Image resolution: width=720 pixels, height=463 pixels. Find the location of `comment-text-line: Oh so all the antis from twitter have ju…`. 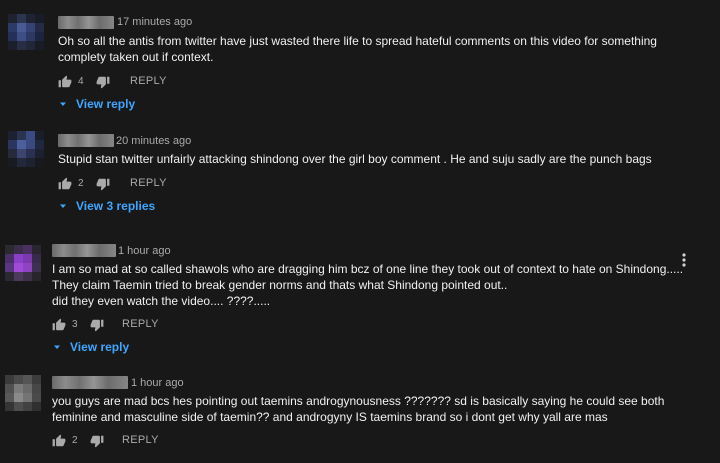

comment-text-line: Oh so all the antis from twitter have ju… is located at coordinates (357, 41).